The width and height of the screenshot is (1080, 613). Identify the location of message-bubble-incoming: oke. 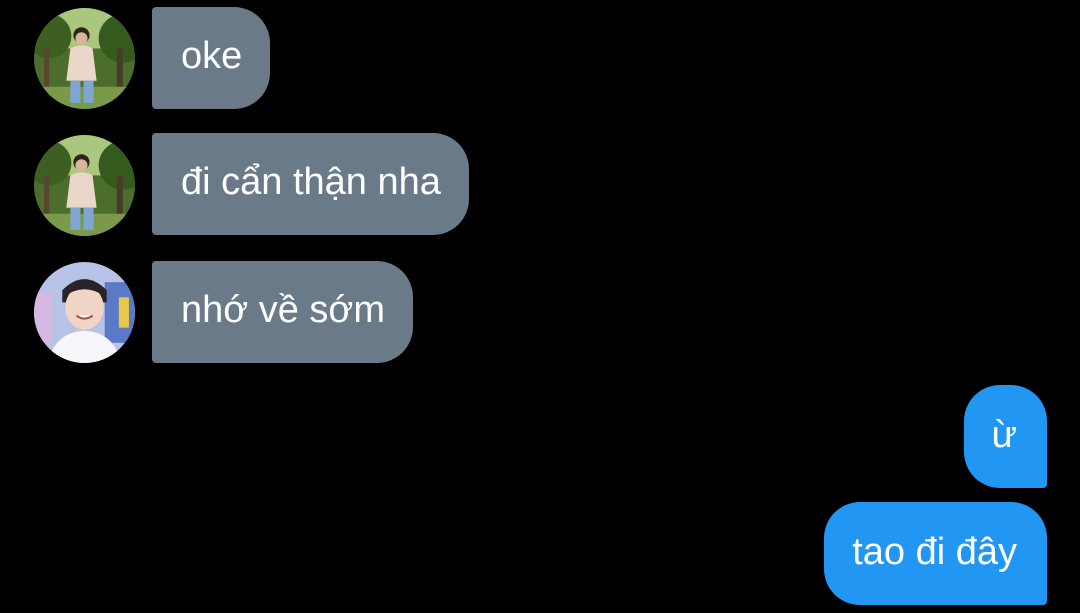
(211, 58).